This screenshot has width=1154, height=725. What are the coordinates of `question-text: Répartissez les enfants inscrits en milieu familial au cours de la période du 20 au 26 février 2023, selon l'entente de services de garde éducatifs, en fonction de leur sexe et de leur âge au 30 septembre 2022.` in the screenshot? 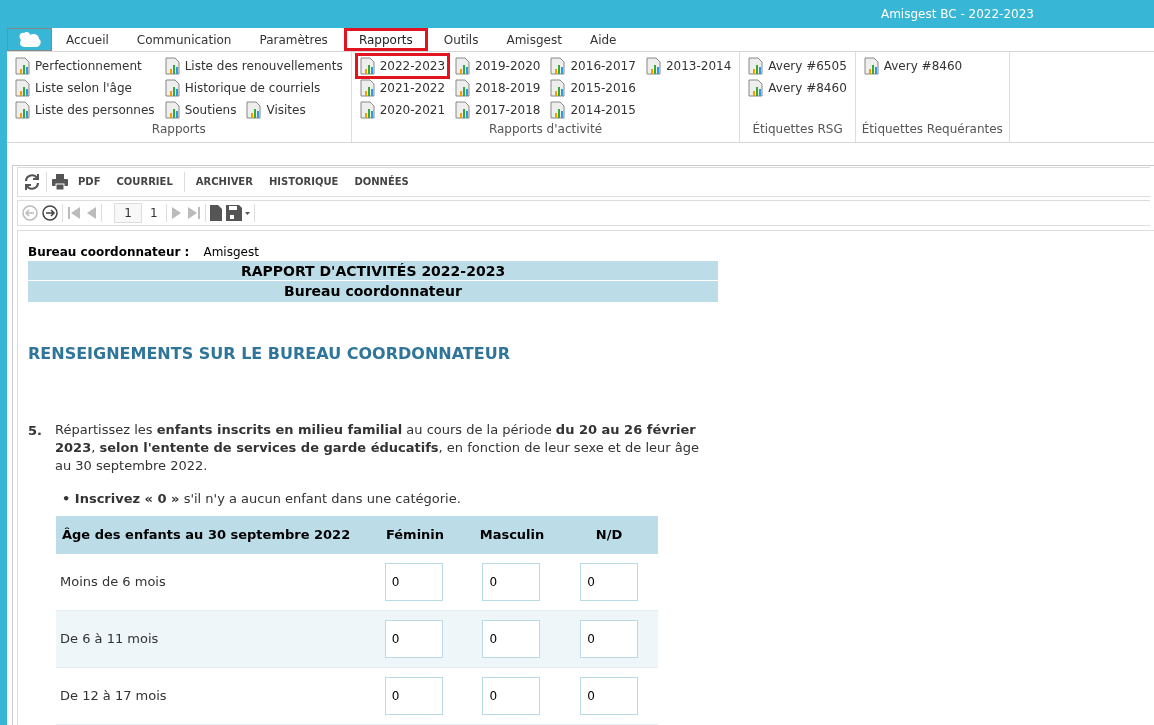 It's located at (377, 447).